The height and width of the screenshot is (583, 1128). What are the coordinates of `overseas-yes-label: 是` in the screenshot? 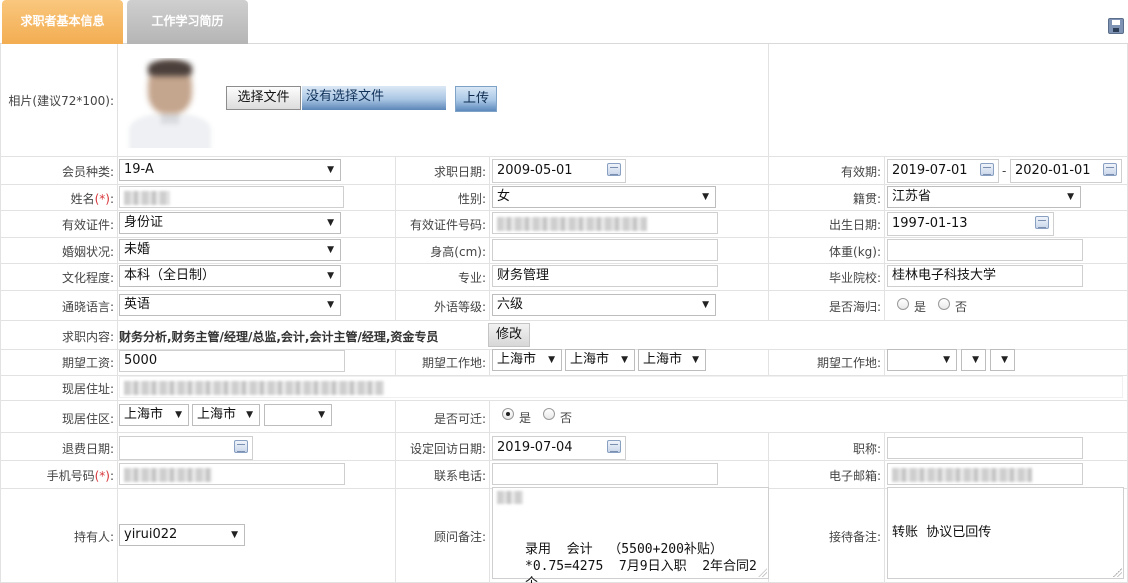 It's located at (920, 307).